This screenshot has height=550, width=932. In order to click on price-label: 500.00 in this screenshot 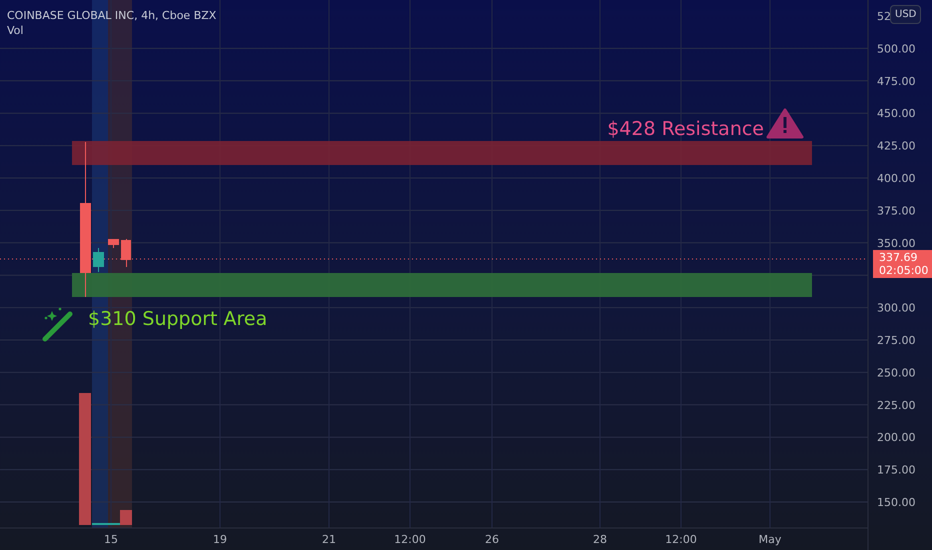, I will do `click(896, 49)`.